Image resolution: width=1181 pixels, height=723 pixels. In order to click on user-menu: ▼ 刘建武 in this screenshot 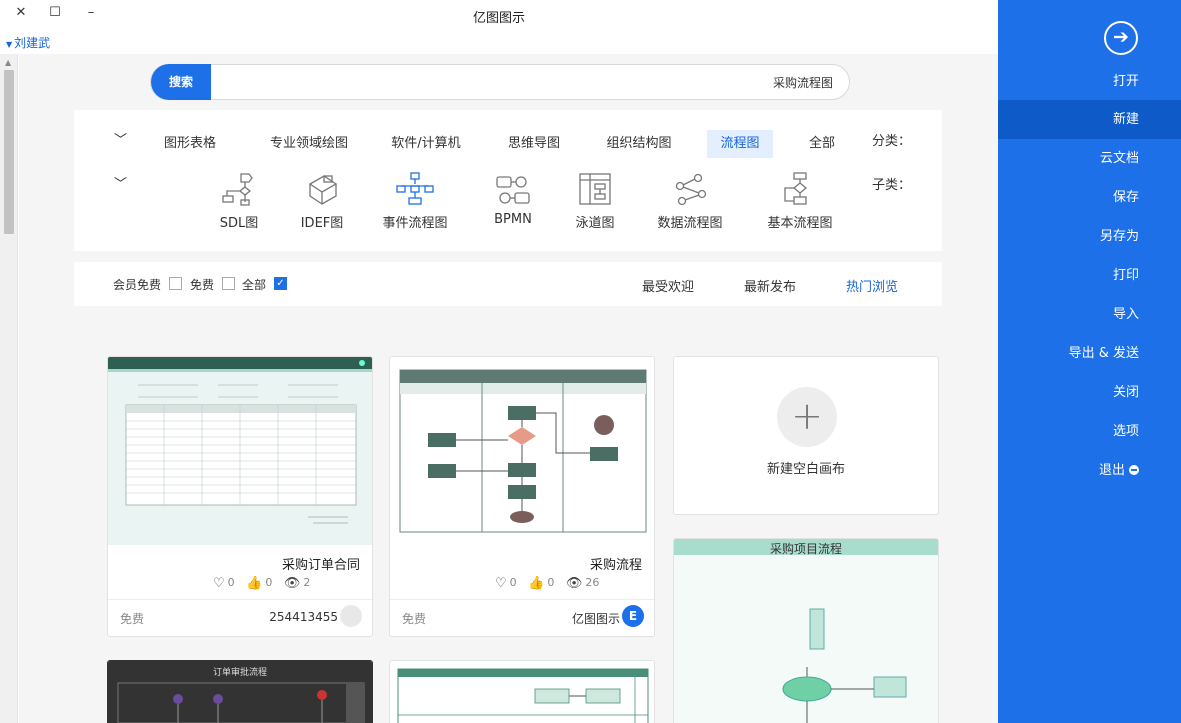, I will do `click(28, 42)`.